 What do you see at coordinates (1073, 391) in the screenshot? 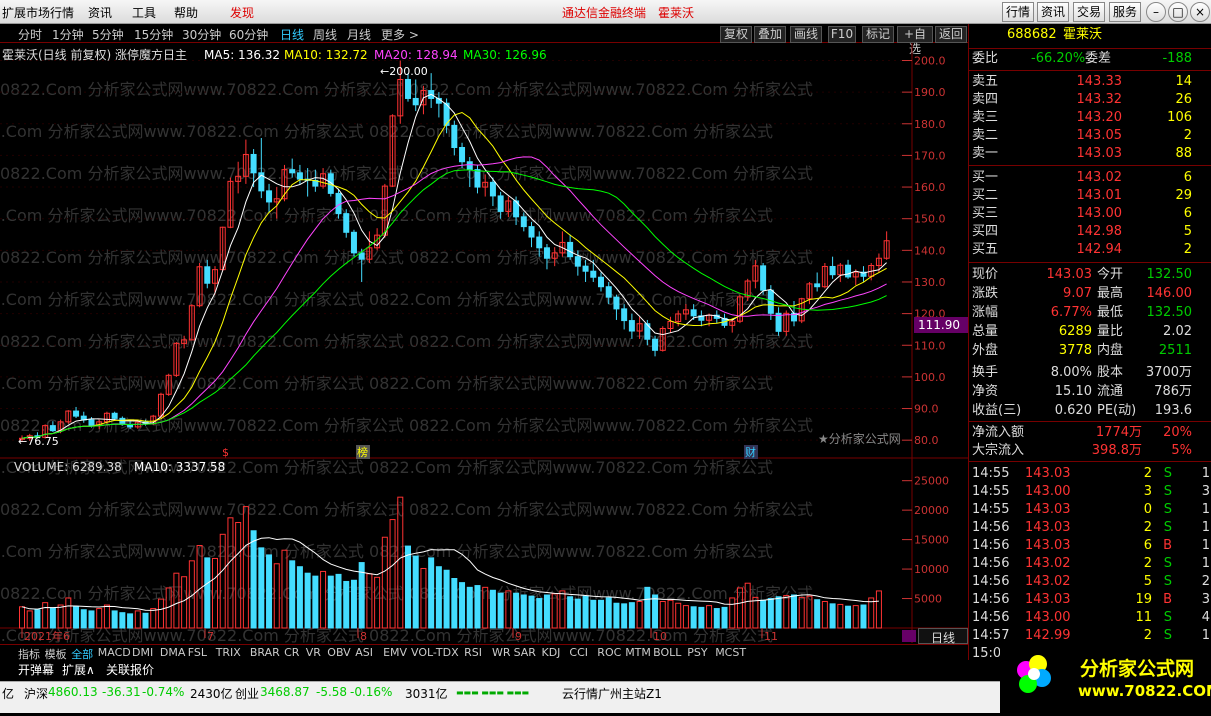
I see `stat-value: 15.10` at bounding box center [1073, 391].